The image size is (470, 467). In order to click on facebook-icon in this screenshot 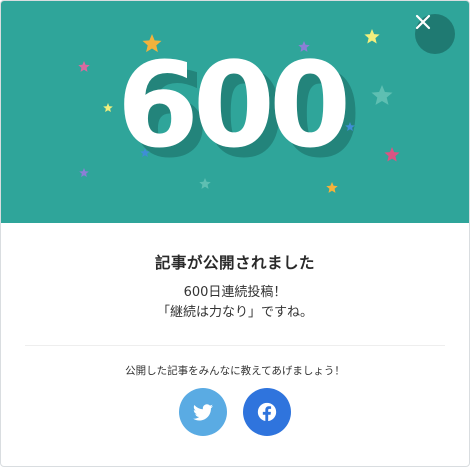, I will do `click(267, 412)`.